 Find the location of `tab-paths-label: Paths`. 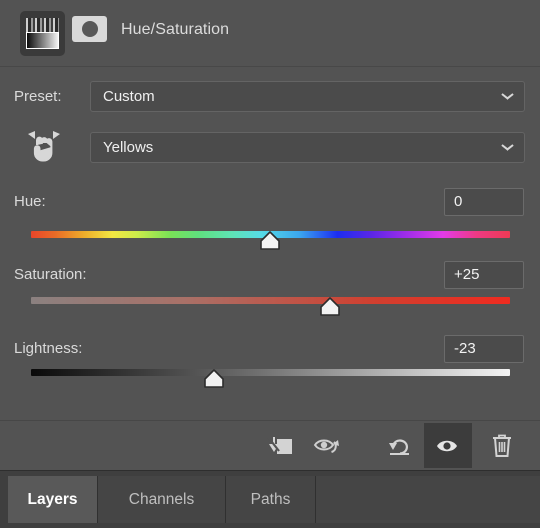

tab-paths-label: Paths is located at coordinates (270, 499).